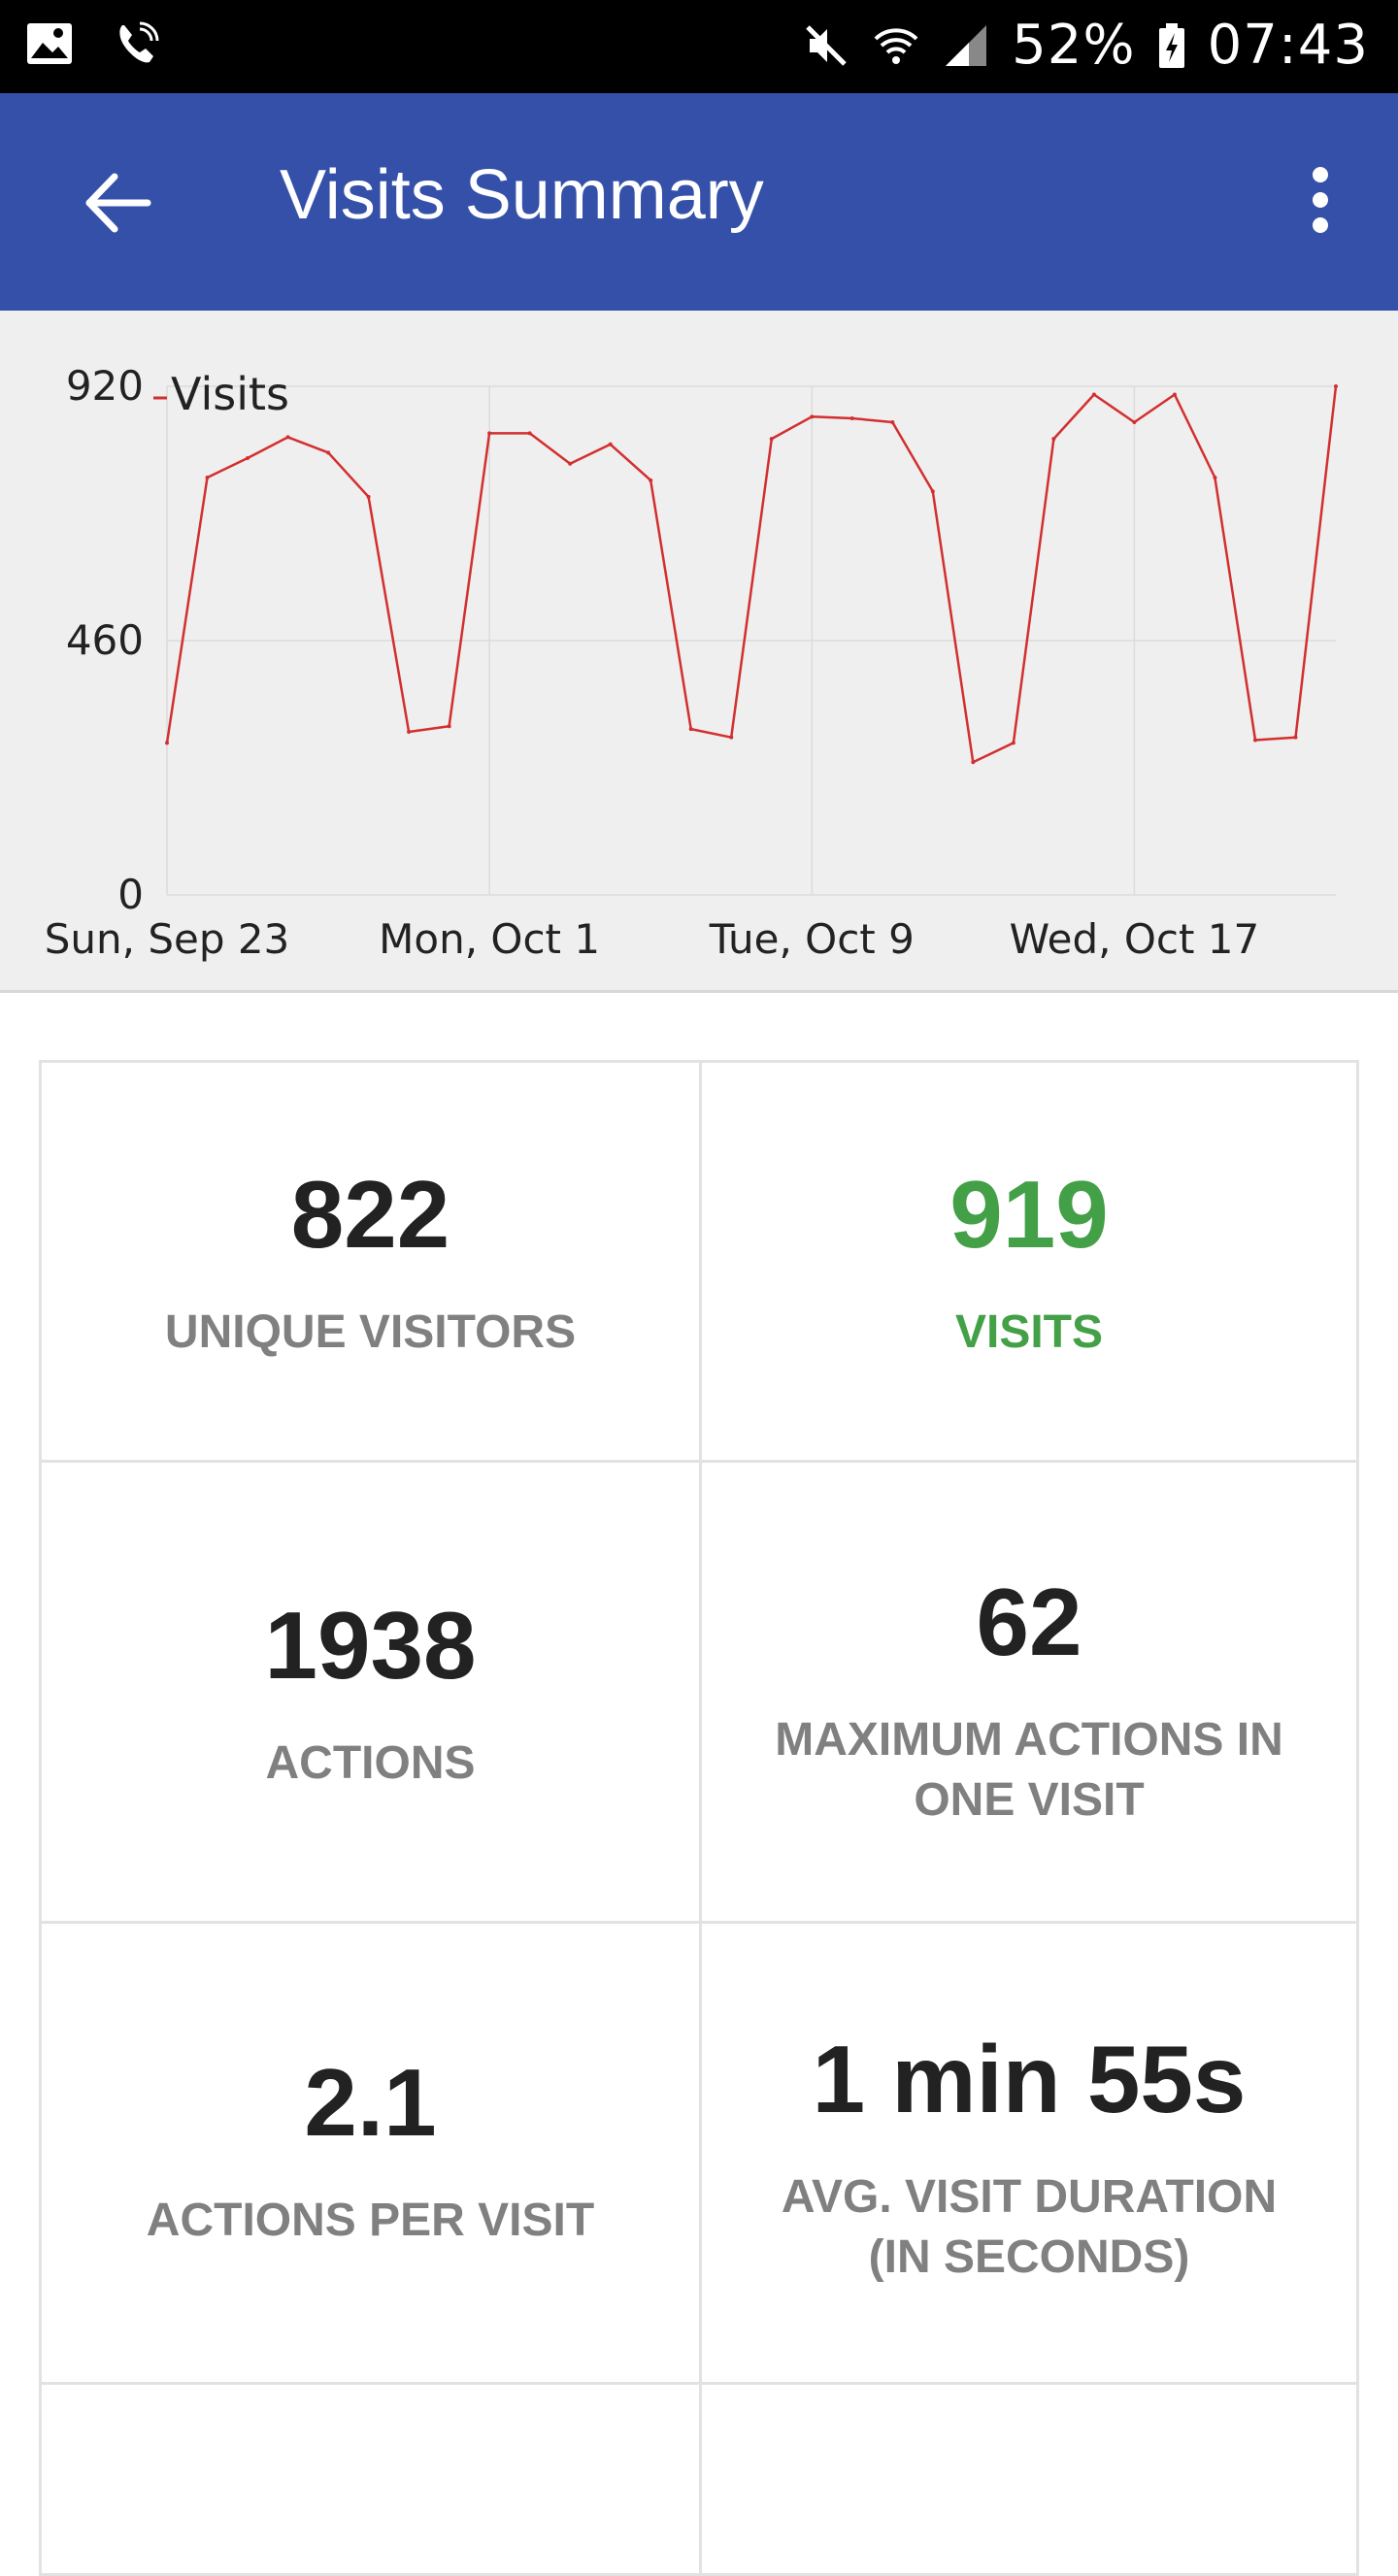 The image size is (1398, 2576). What do you see at coordinates (1171, 45) in the screenshot?
I see `battery-icon` at bounding box center [1171, 45].